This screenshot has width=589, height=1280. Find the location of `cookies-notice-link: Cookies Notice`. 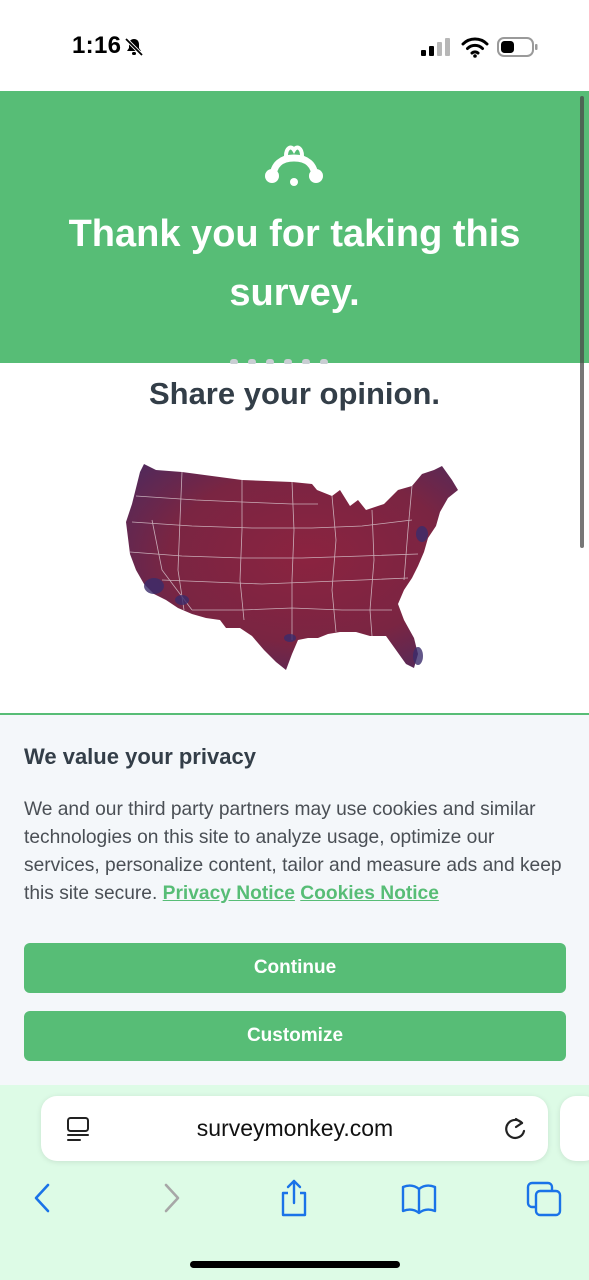

cookies-notice-link: Cookies Notice is located at coordinates (369, 893).